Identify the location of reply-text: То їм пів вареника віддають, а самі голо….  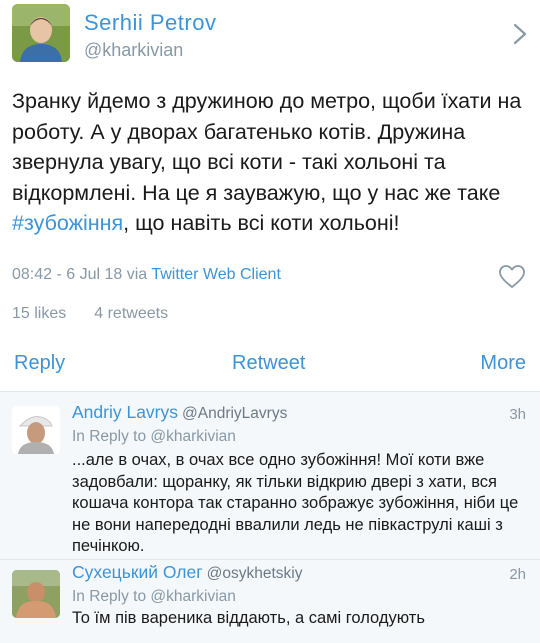
(248, 618).